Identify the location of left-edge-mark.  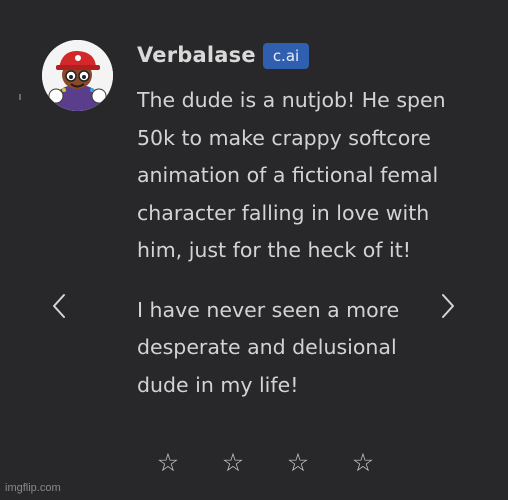
(20, 97).